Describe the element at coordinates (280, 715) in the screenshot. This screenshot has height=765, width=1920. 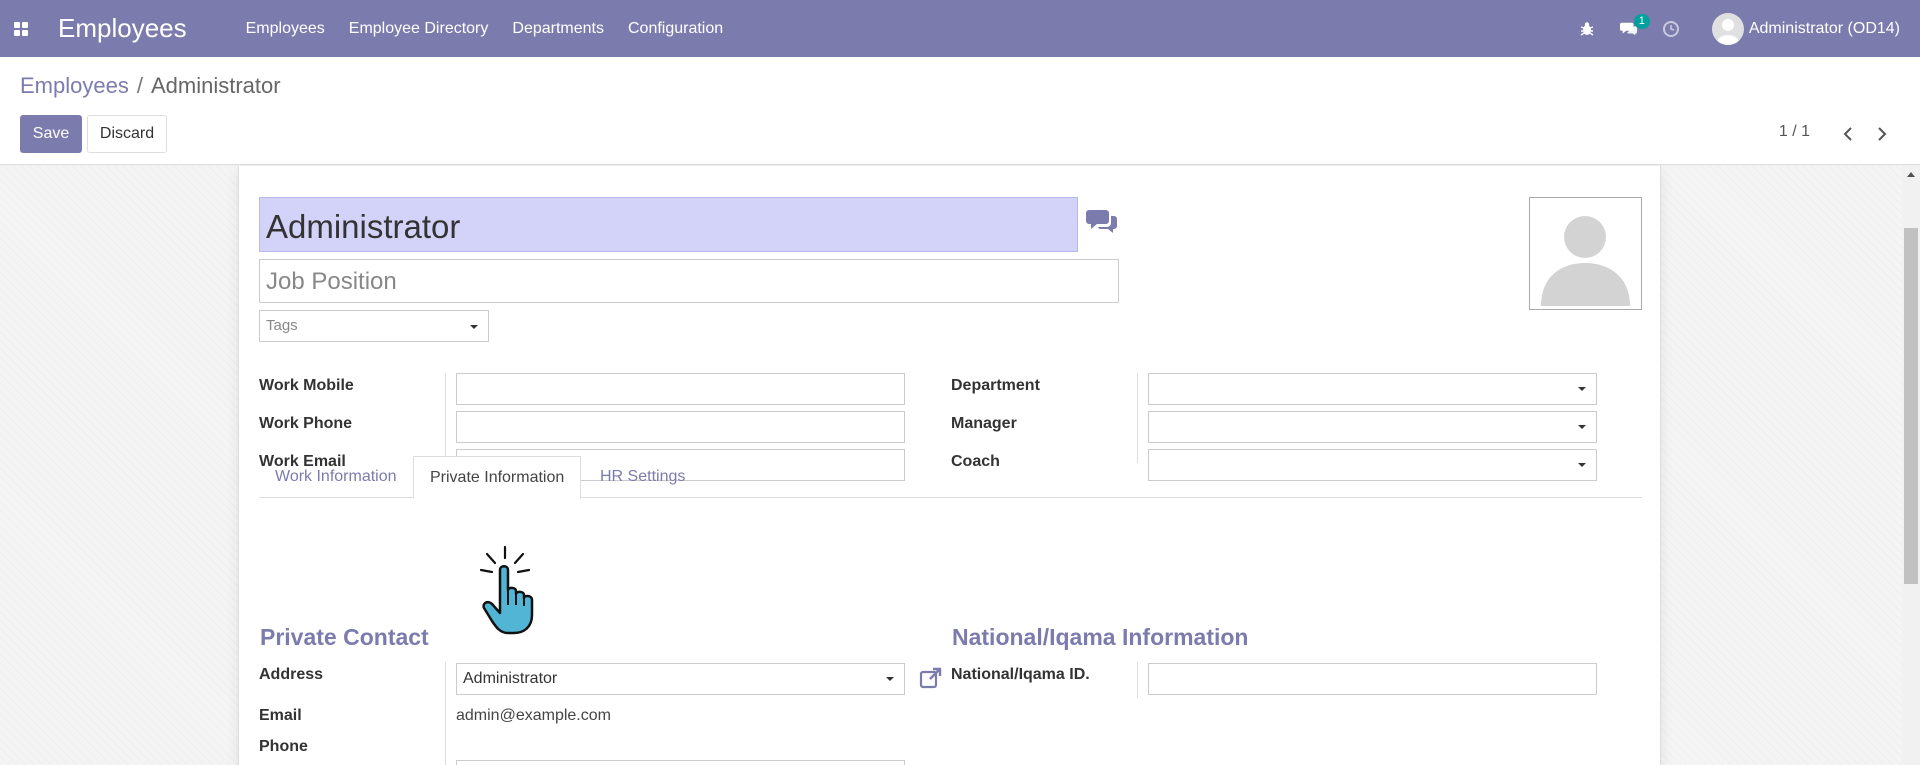
I see `email-label: Email` at that location.